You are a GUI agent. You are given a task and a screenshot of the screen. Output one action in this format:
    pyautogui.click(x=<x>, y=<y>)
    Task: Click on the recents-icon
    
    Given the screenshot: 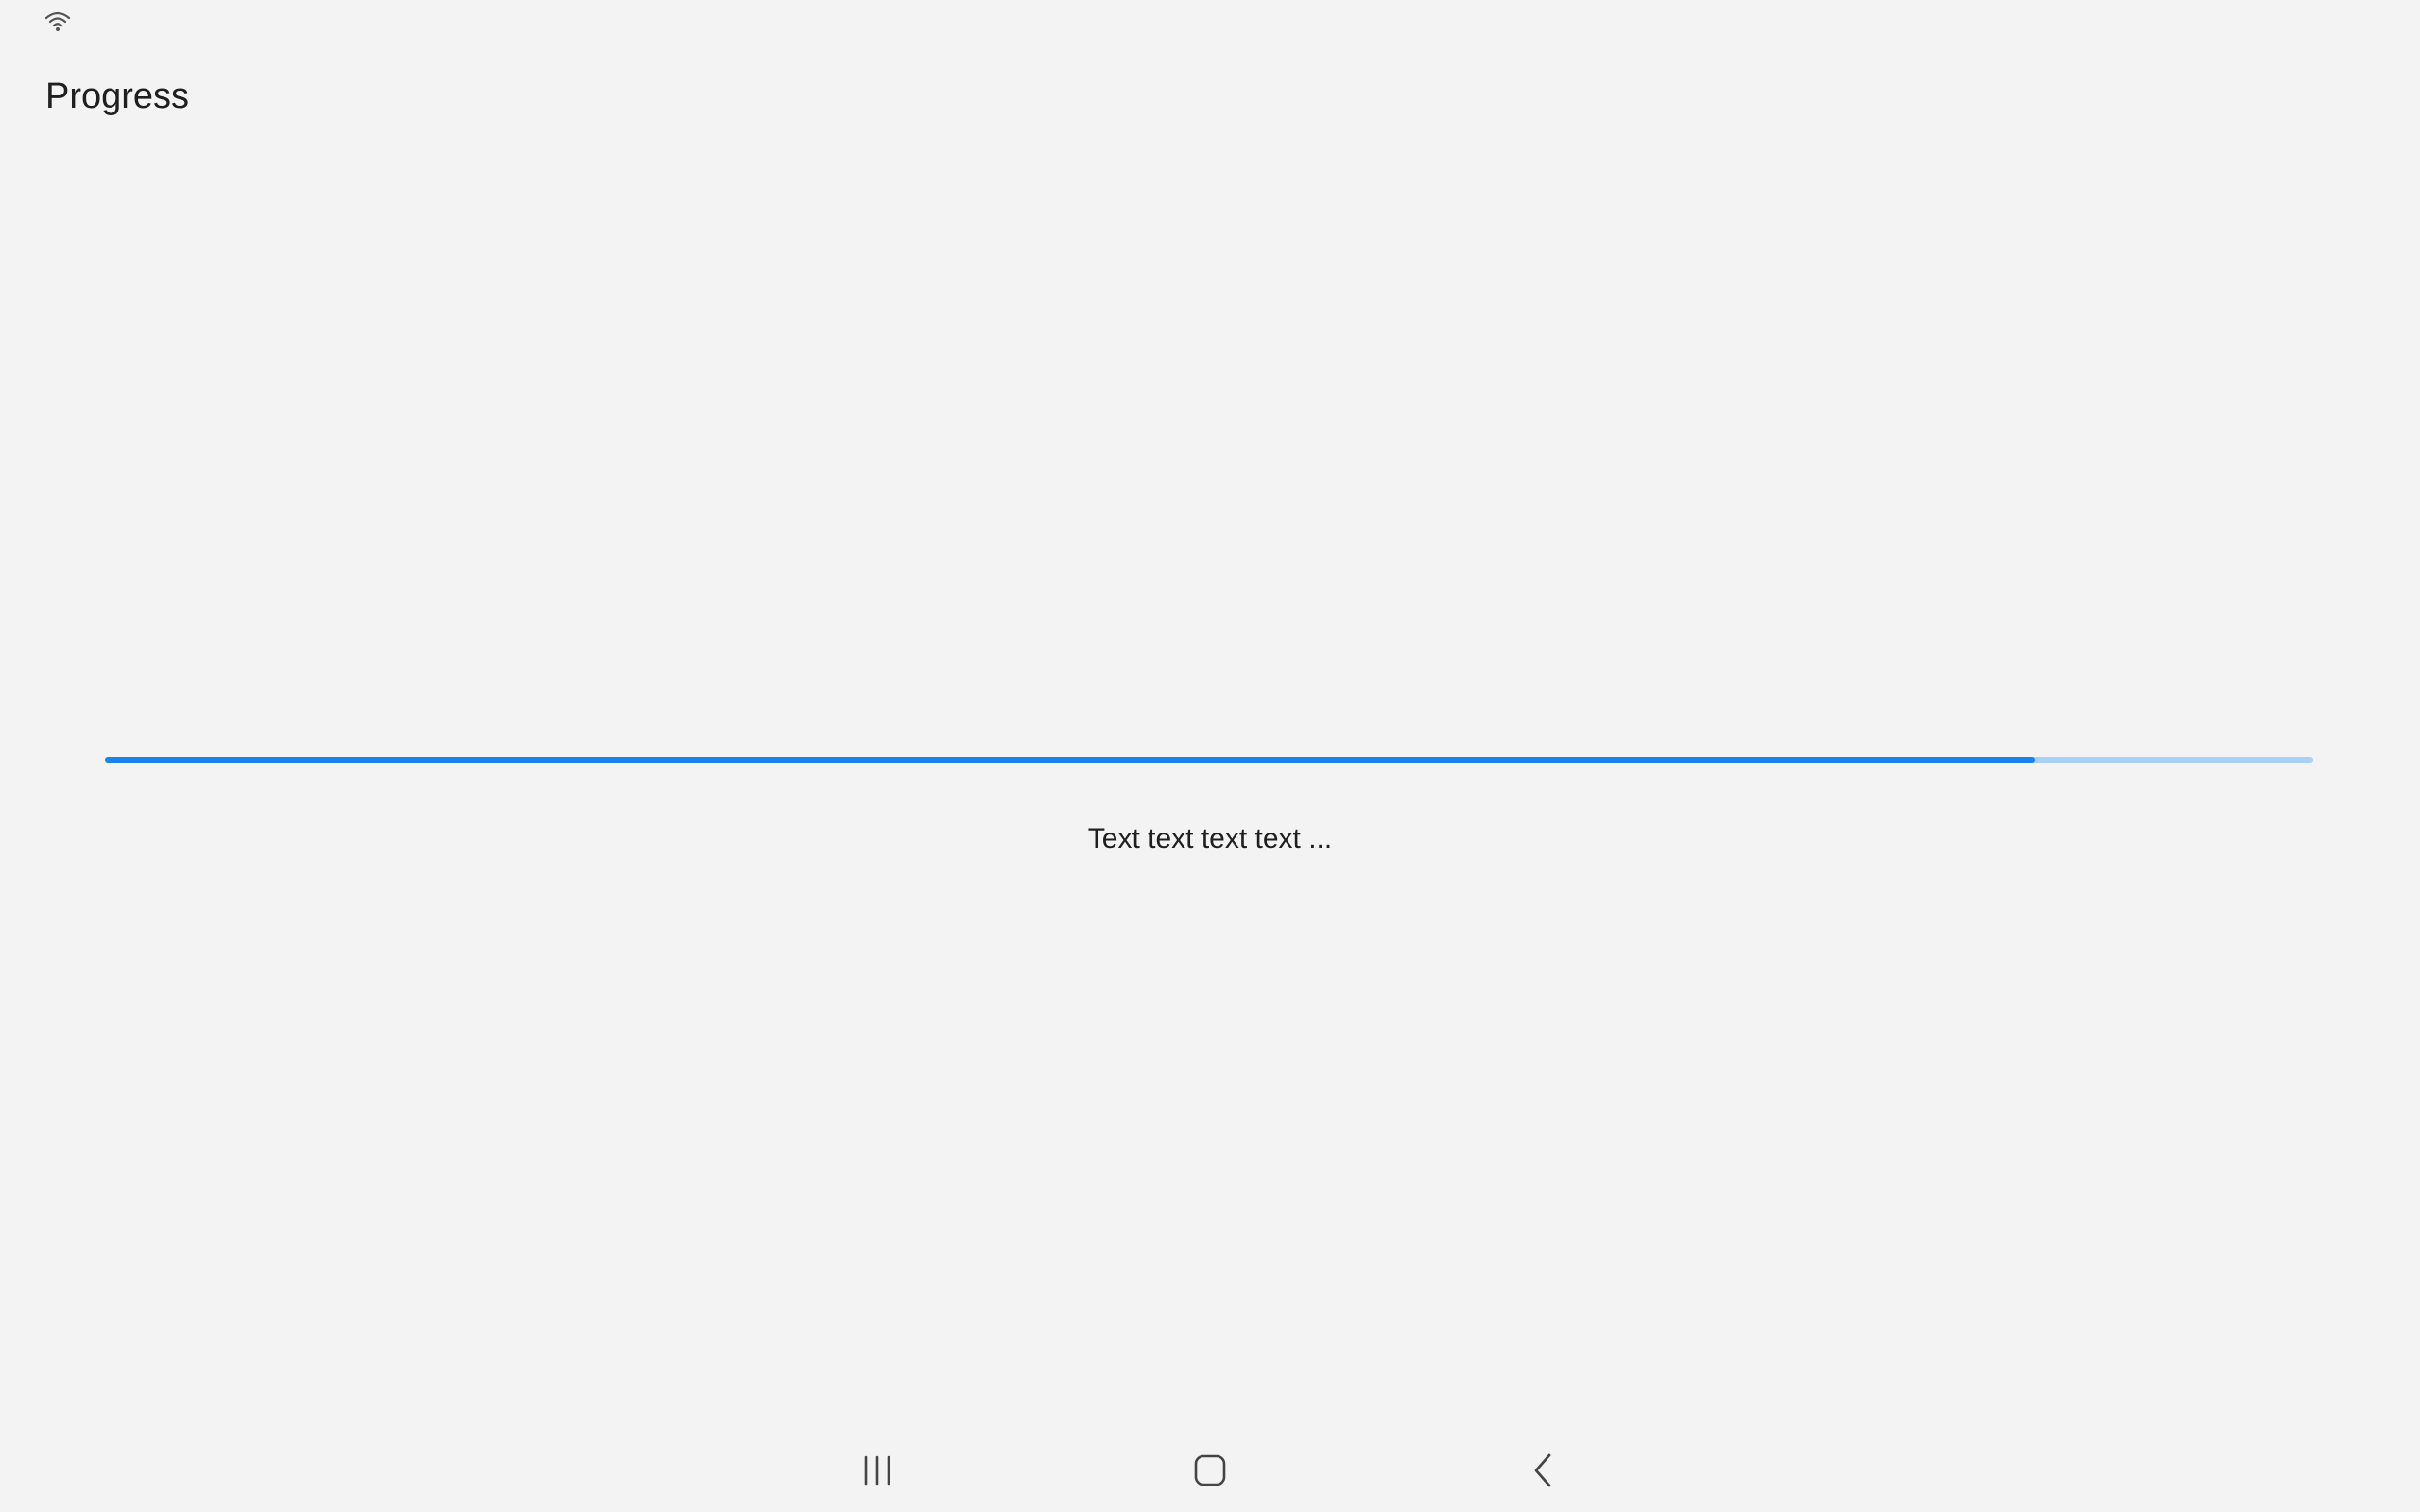 What is the action you would take?
    pyautogui.click(x=877, y=1470)
    